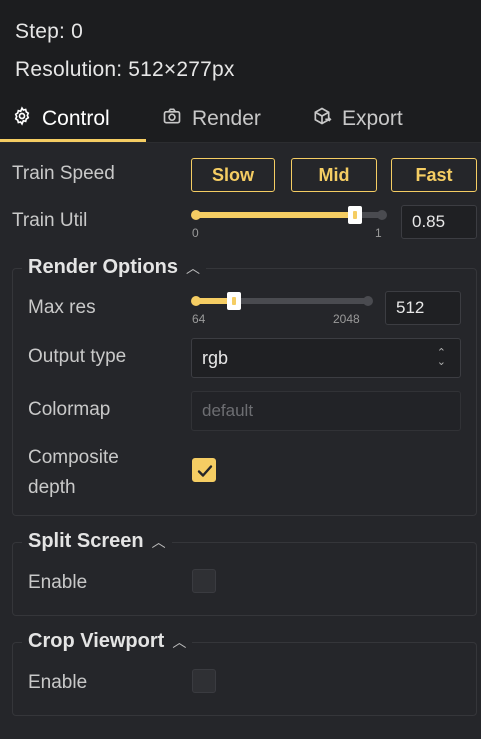  I want to click on slow-button: Slow, so click(233, 175).